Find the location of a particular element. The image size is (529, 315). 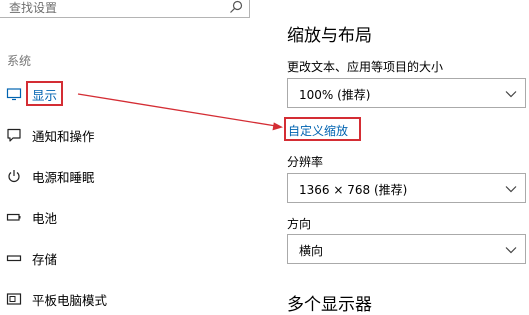

storage-icon is located at coordinates (14, 258).